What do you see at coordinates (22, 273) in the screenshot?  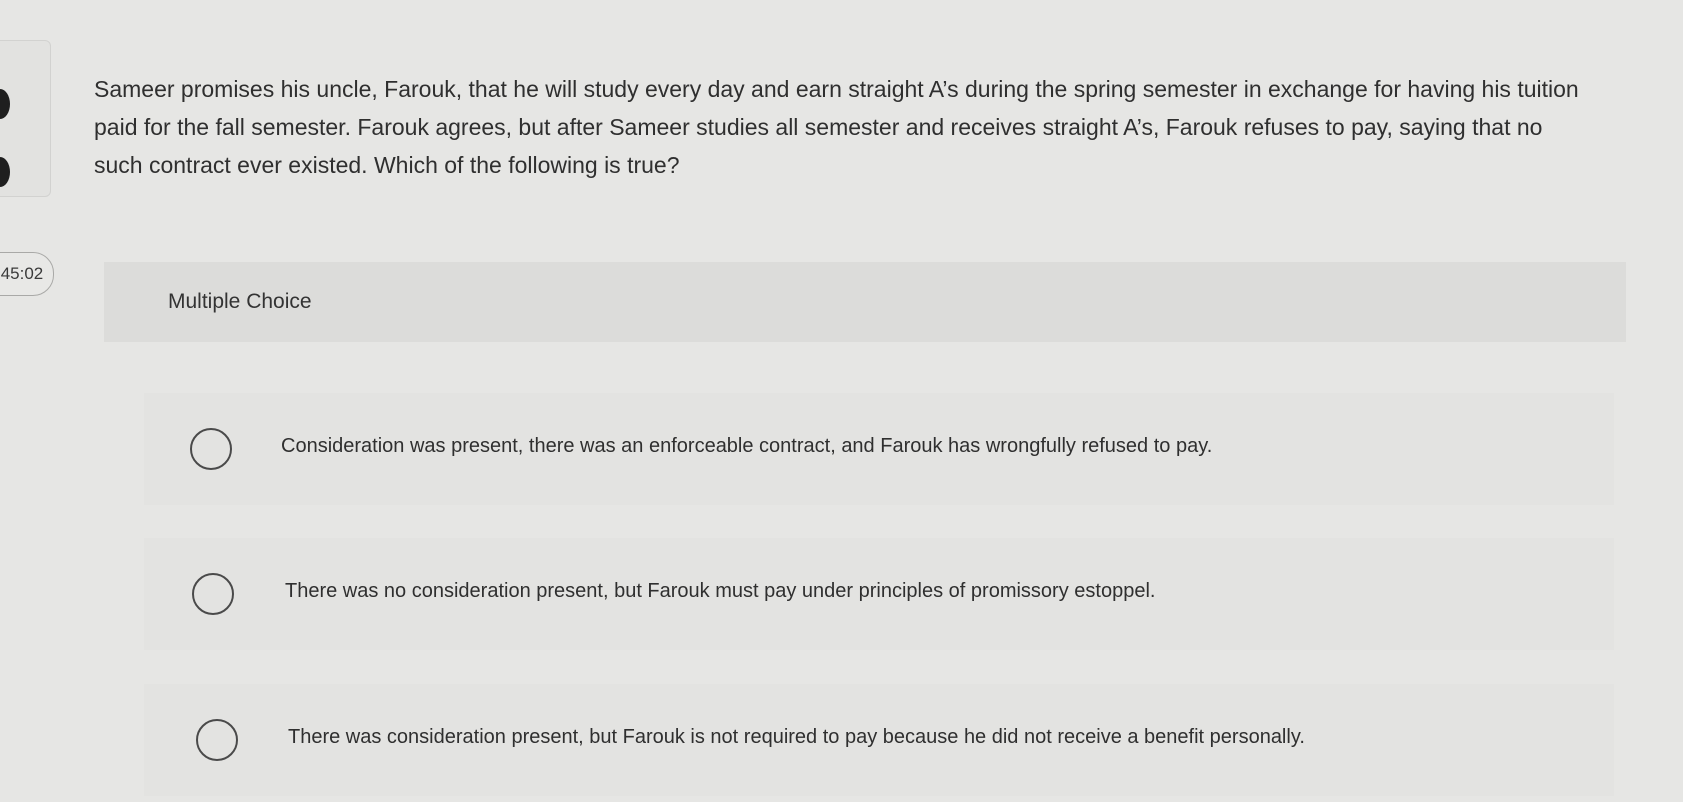 I see `timer-text: 45:02` at bounding box center [22, 273].